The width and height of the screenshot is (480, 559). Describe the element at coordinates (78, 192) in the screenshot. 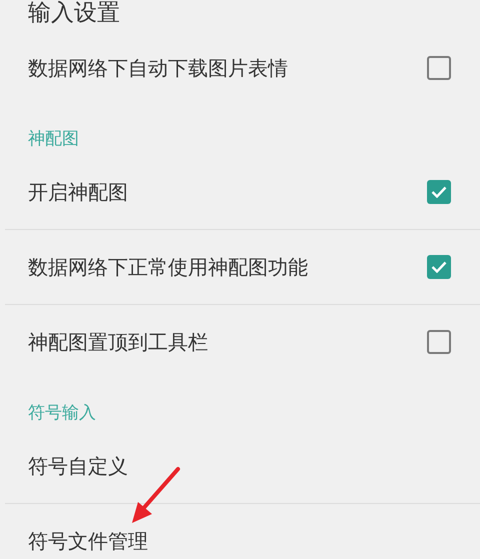

I see `setting-label: 开启神配图` at that location.